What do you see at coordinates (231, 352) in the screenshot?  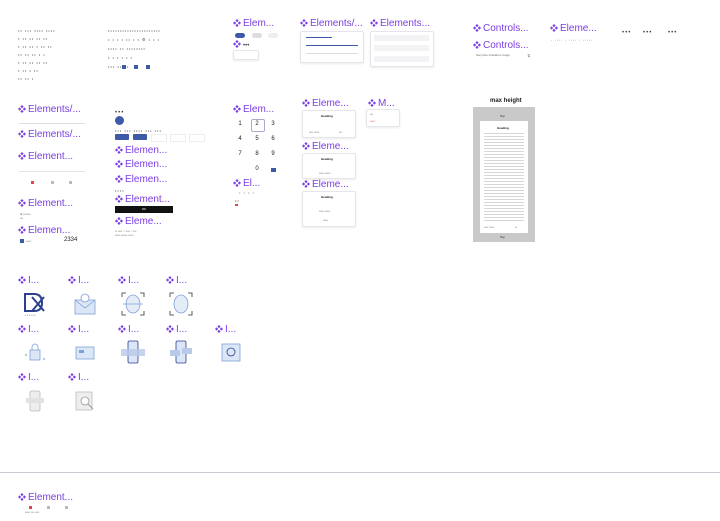 I see `safe-icon` at bounding box center [231, 352].